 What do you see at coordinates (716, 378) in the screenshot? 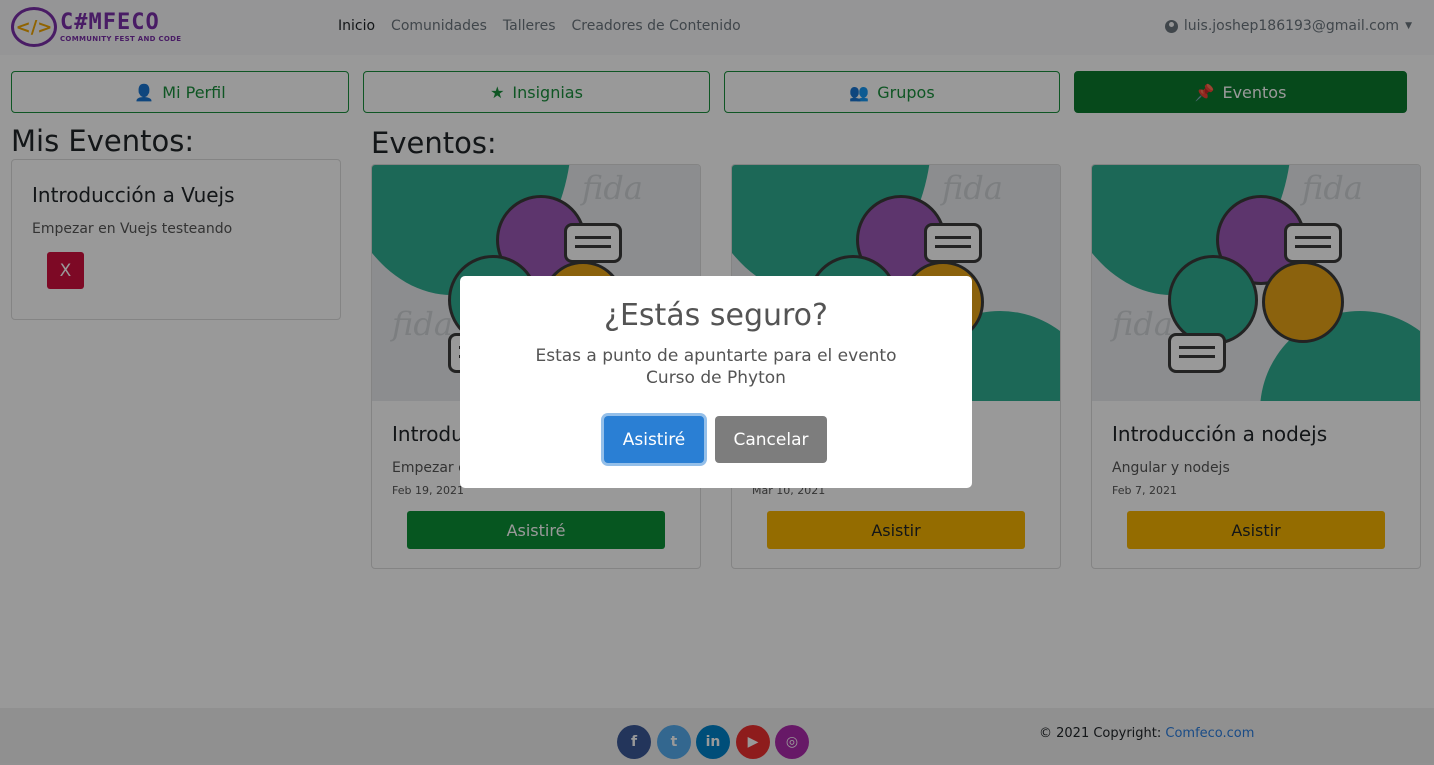
I see `modal-message-line2: Curso de Phyton` at bounding box center [716, 378].